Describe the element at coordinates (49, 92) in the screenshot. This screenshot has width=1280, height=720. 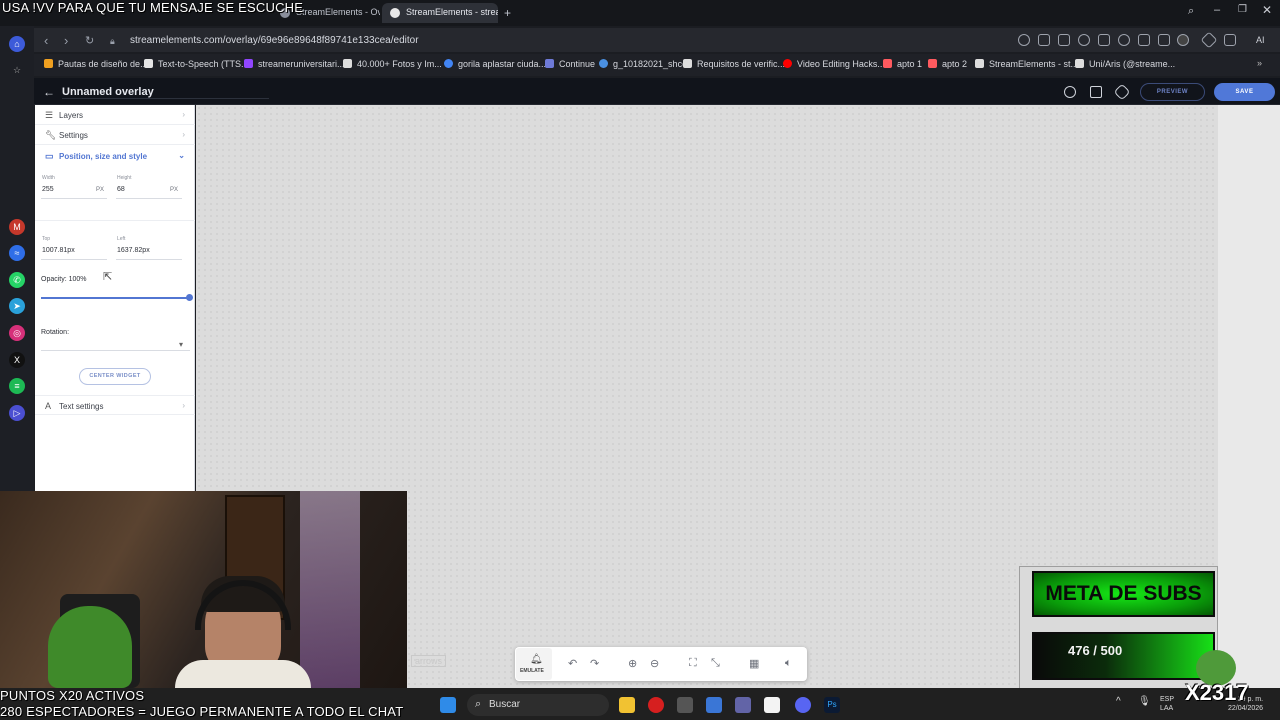
I see `back-arrow-icon: ←` at that location.